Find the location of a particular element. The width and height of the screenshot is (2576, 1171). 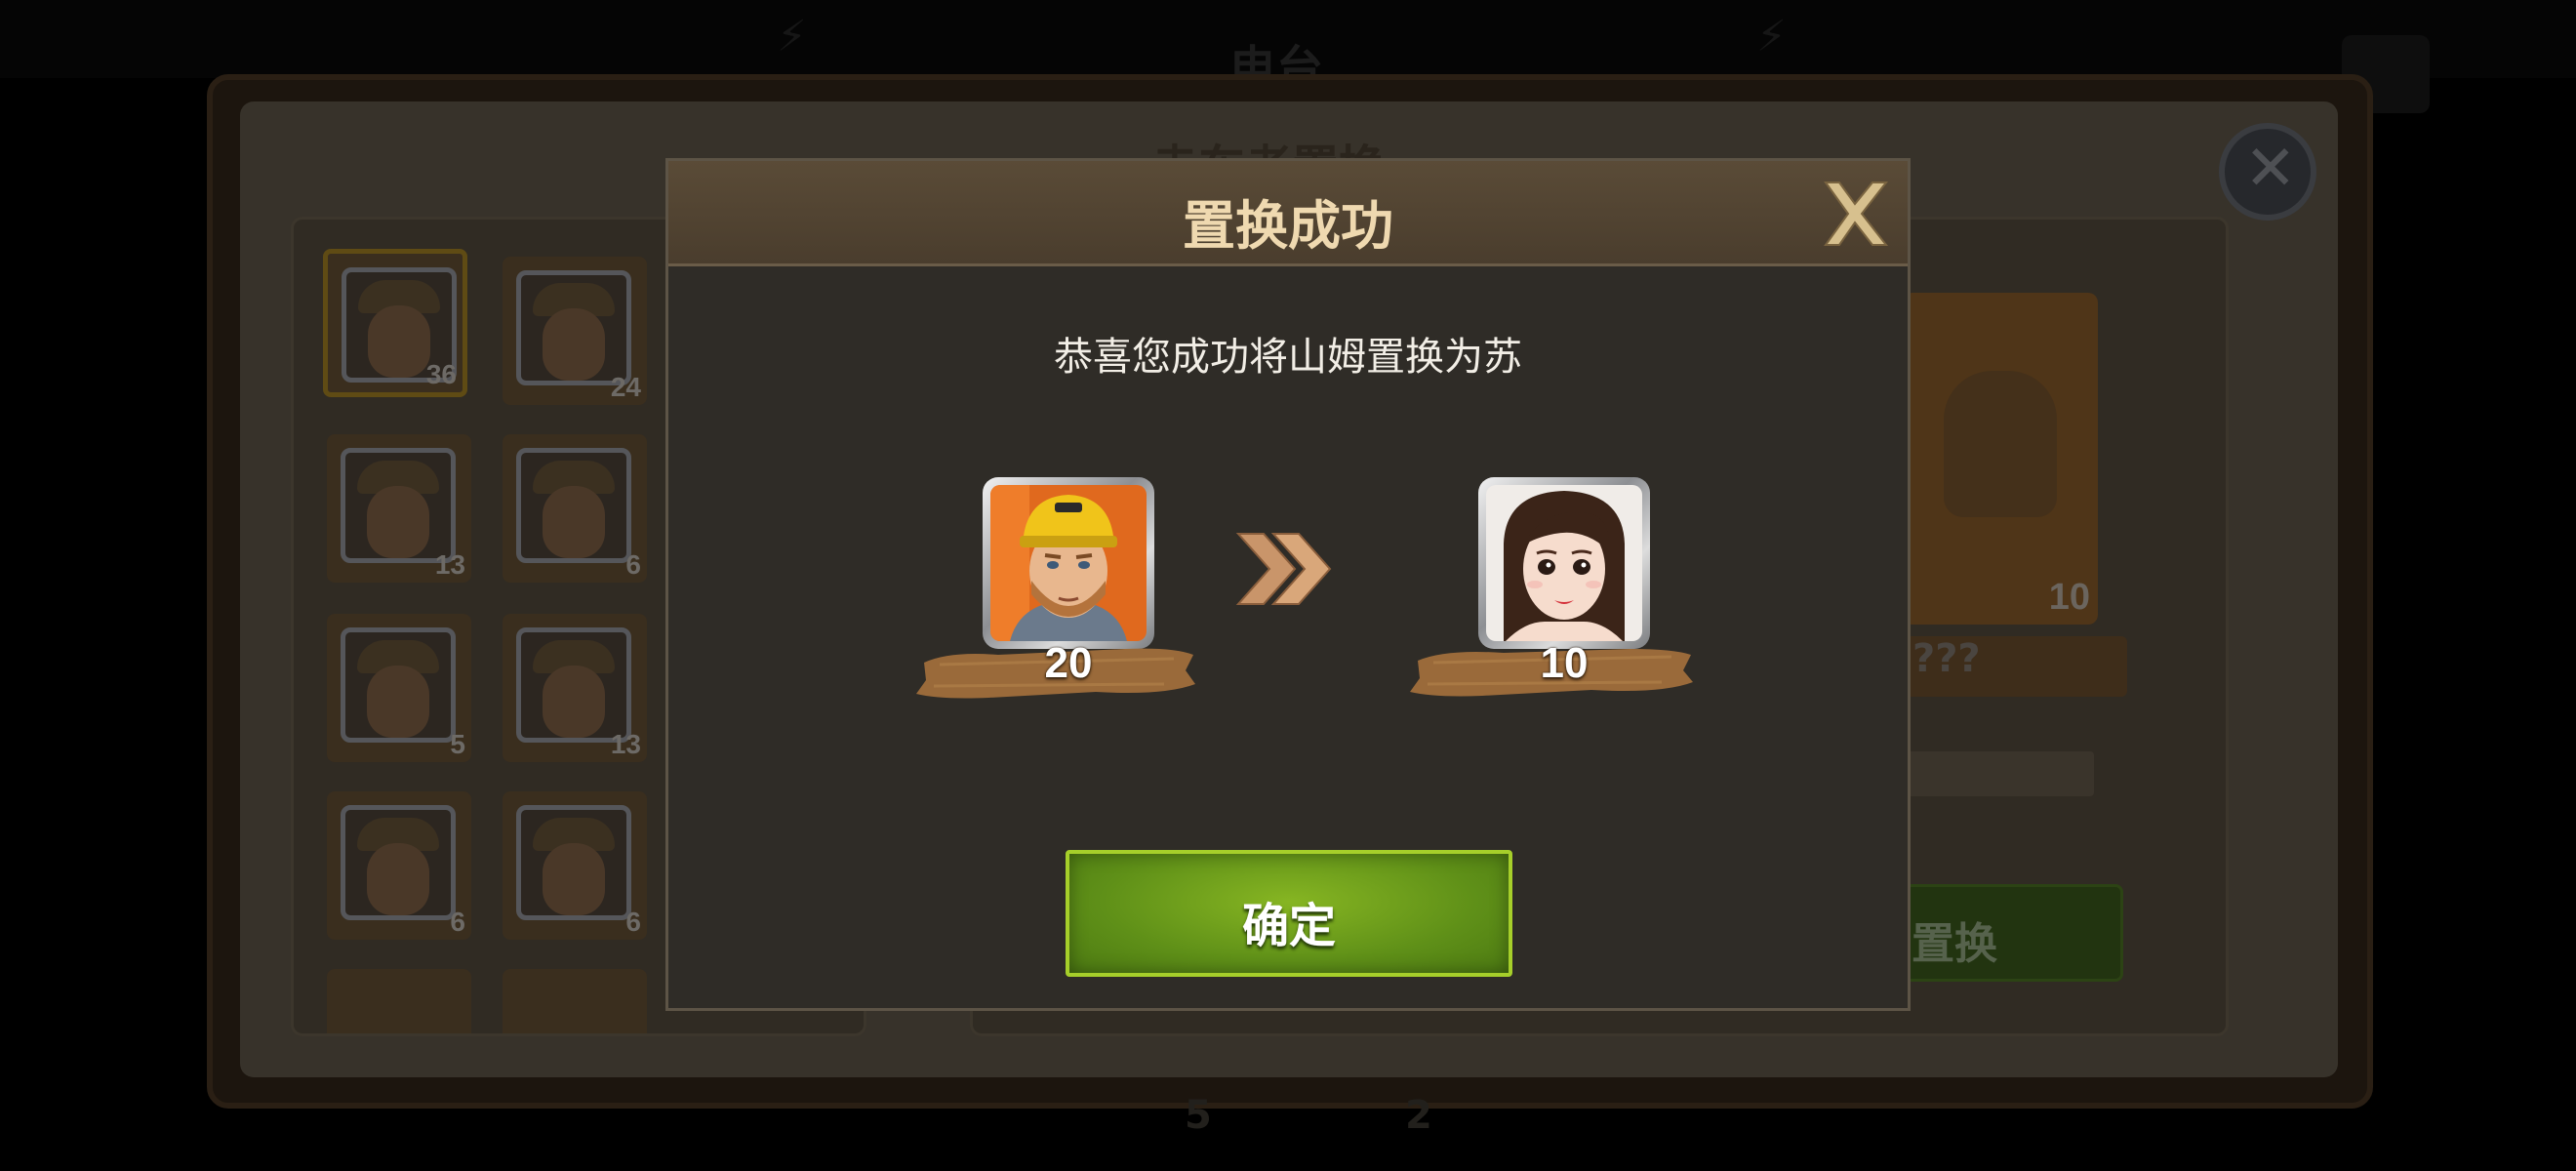

male-hero-portrait is located at coordinates (1068, 563).